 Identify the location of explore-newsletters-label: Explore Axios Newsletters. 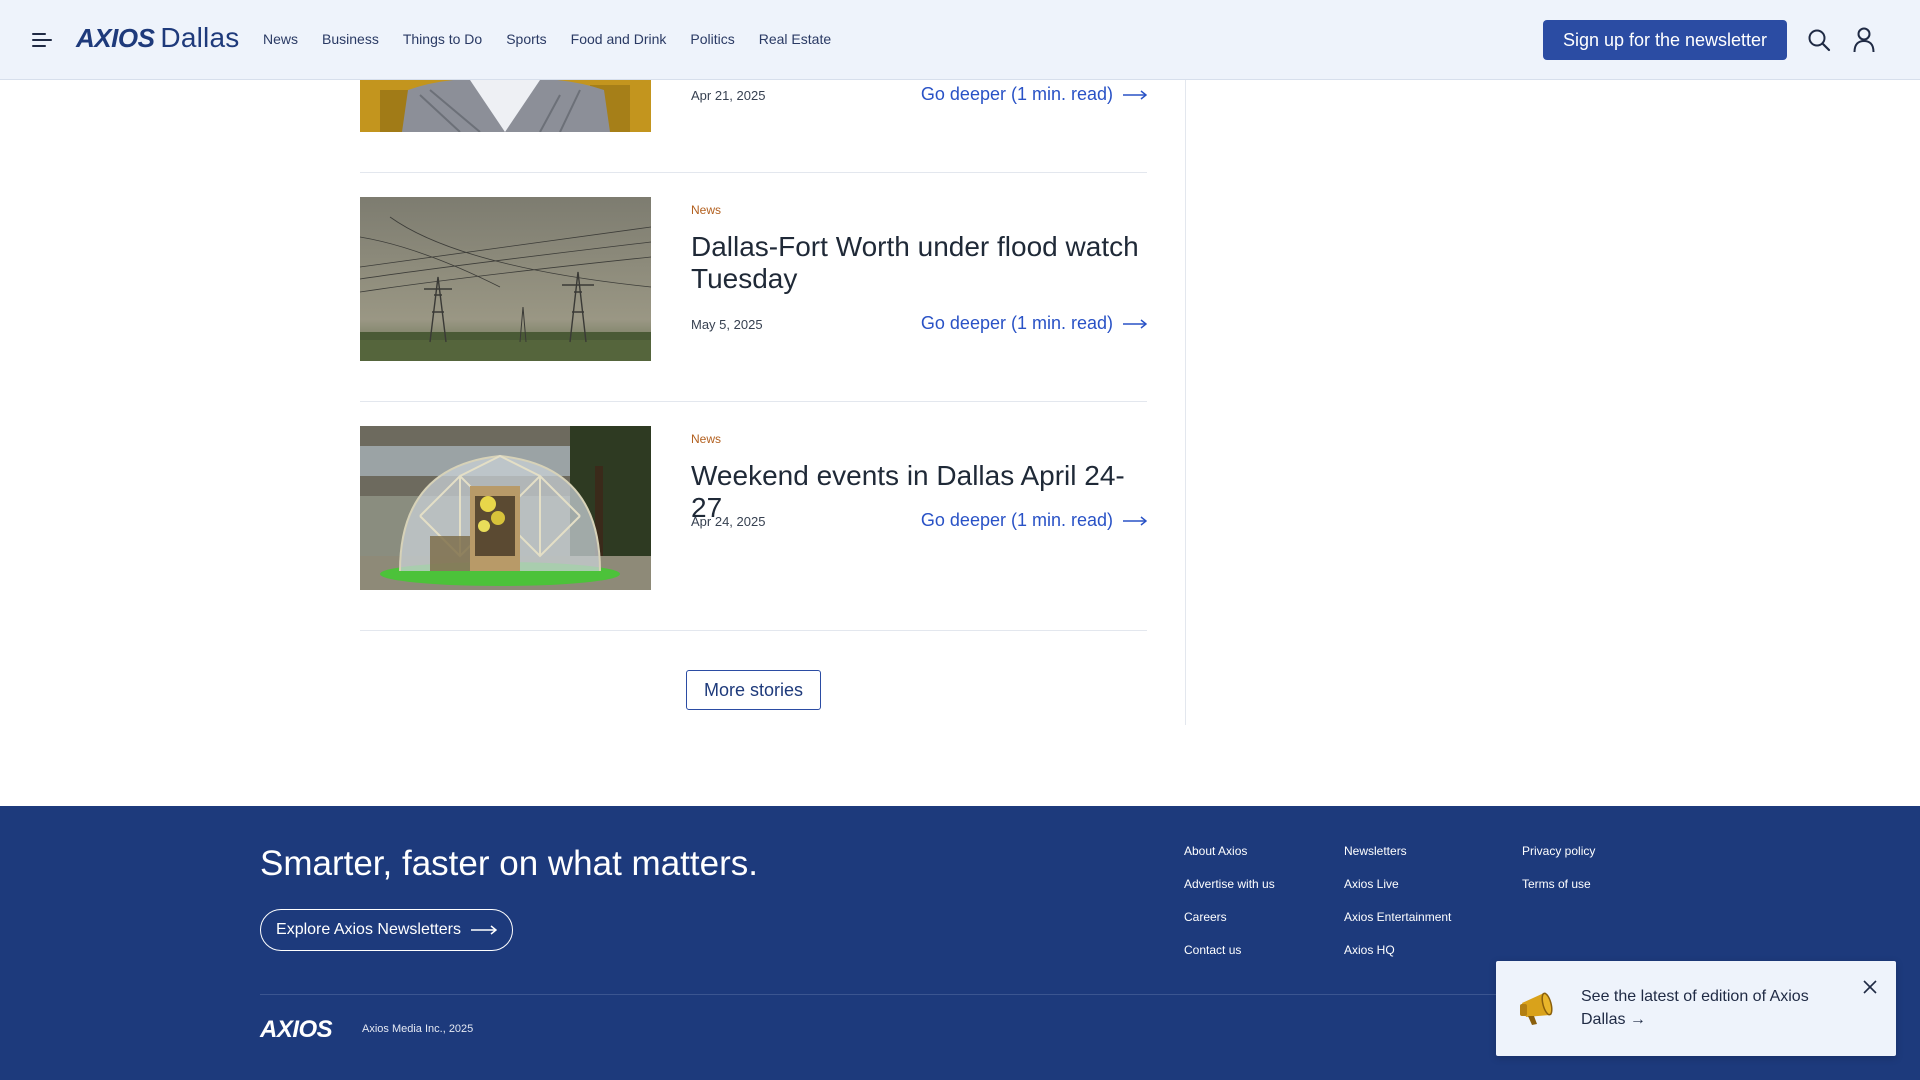
(368, 929).